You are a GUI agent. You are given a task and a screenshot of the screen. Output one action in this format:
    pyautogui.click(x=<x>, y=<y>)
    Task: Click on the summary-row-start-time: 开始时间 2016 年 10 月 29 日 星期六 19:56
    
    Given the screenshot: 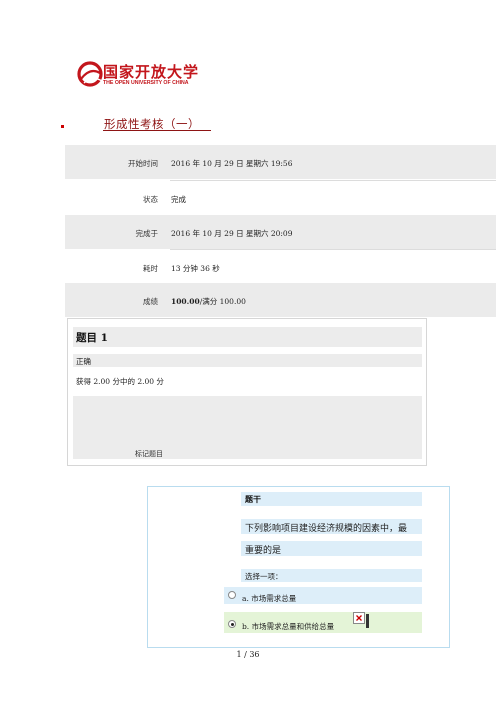 What is the action you would take?
    pyautogui.click(x=280, y=162)
    